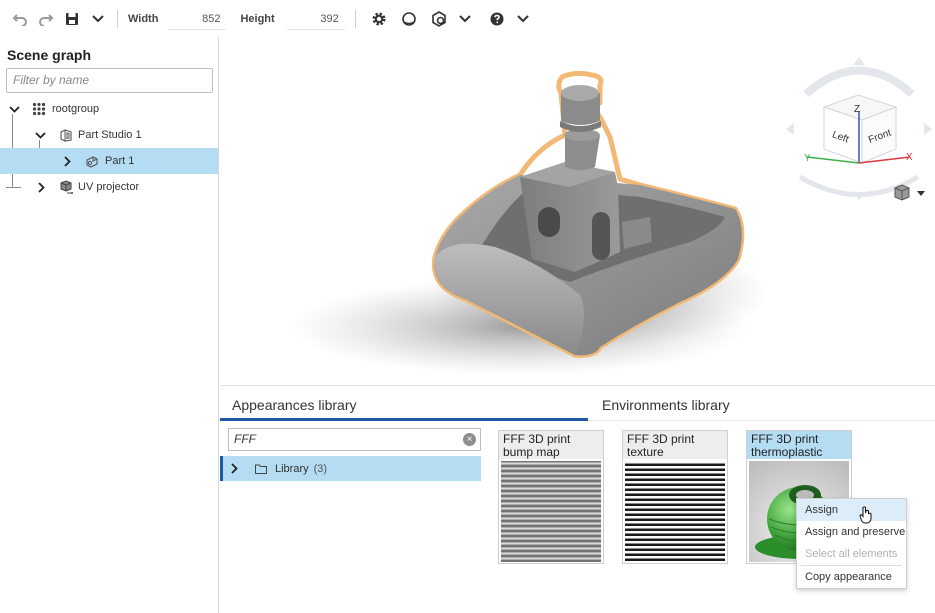 This screenshot has width=935, height=613. Describe the element at coordinates (857, 109) in the screenshot. I see `axis-z-label: Z` at that location.